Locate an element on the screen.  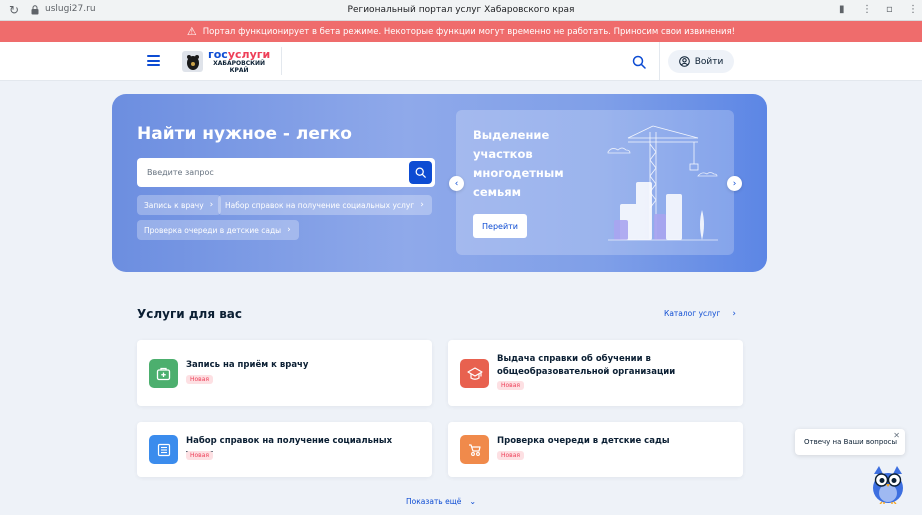
show-more-button: Показать ещё ⌄ is located at coordinates (441, 501).